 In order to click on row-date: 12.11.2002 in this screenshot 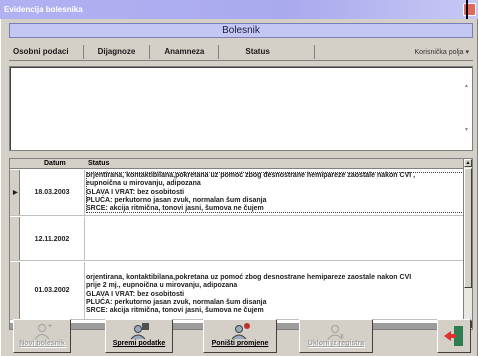, I will do `click(52, 239)`.